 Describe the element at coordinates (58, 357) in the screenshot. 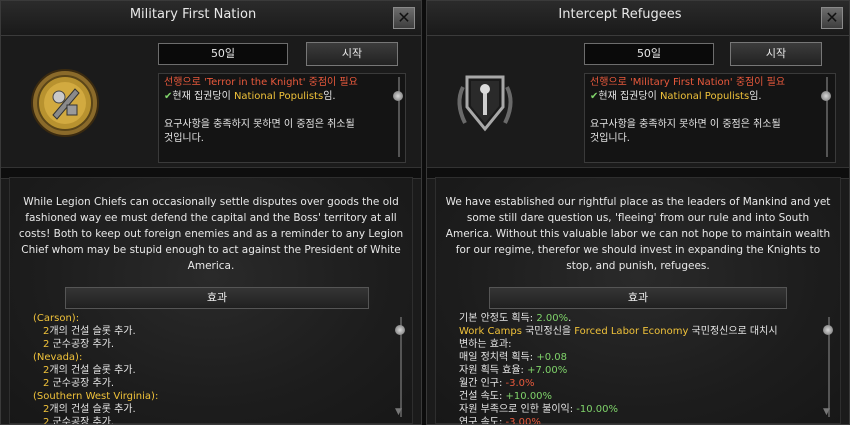

I see `state-name: (Nevada):` at that location.